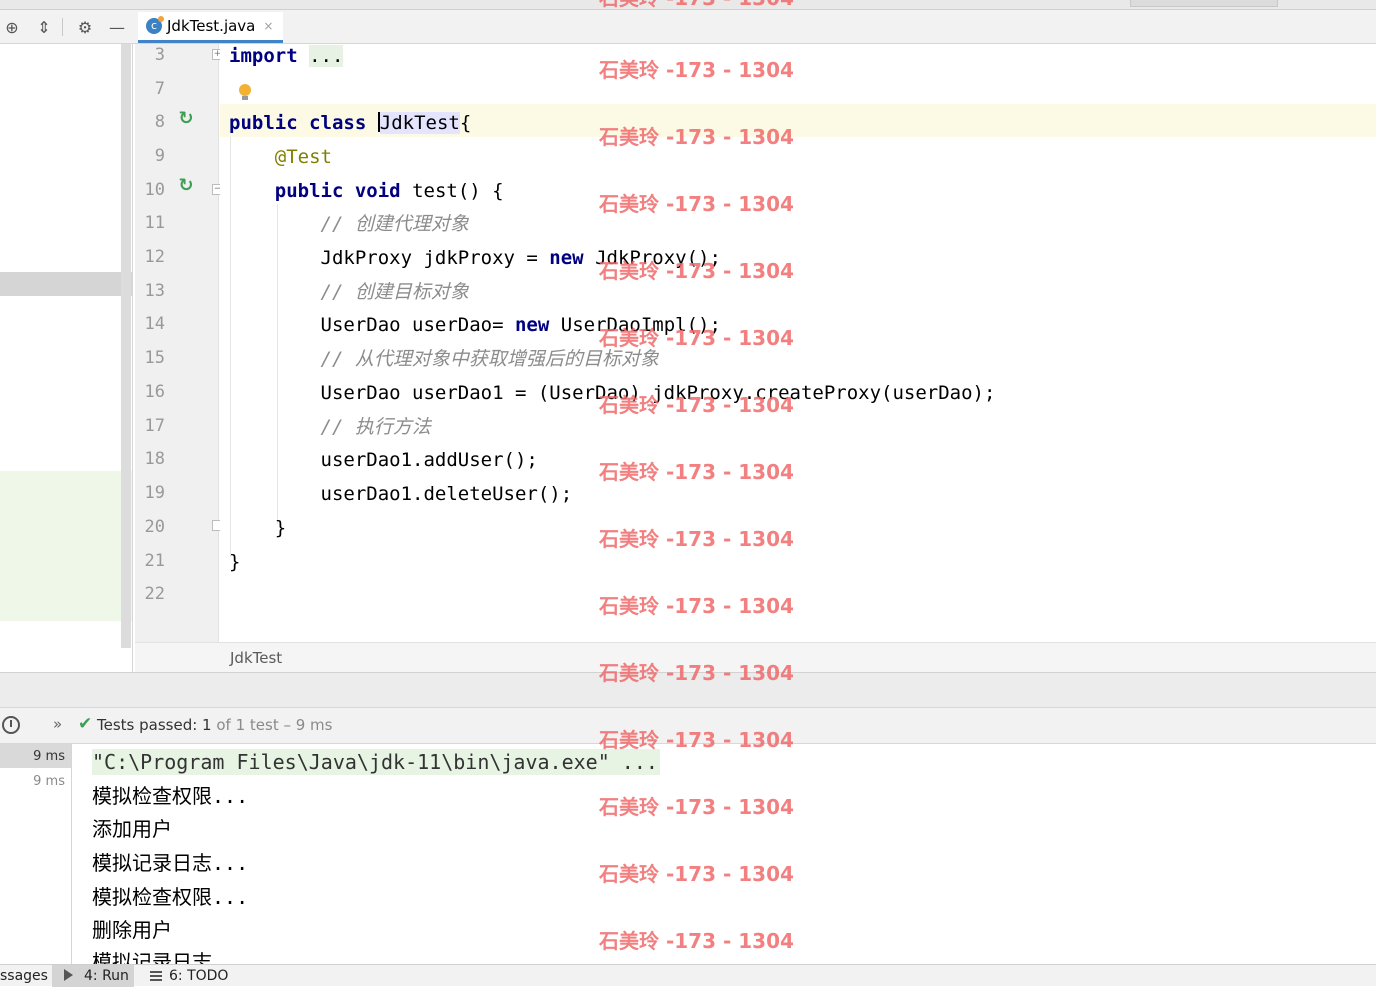 The image size is (1376, 987). Describe the element at coordinates (154, 459) in the screenshot. I see `line-number: 18` at that location.